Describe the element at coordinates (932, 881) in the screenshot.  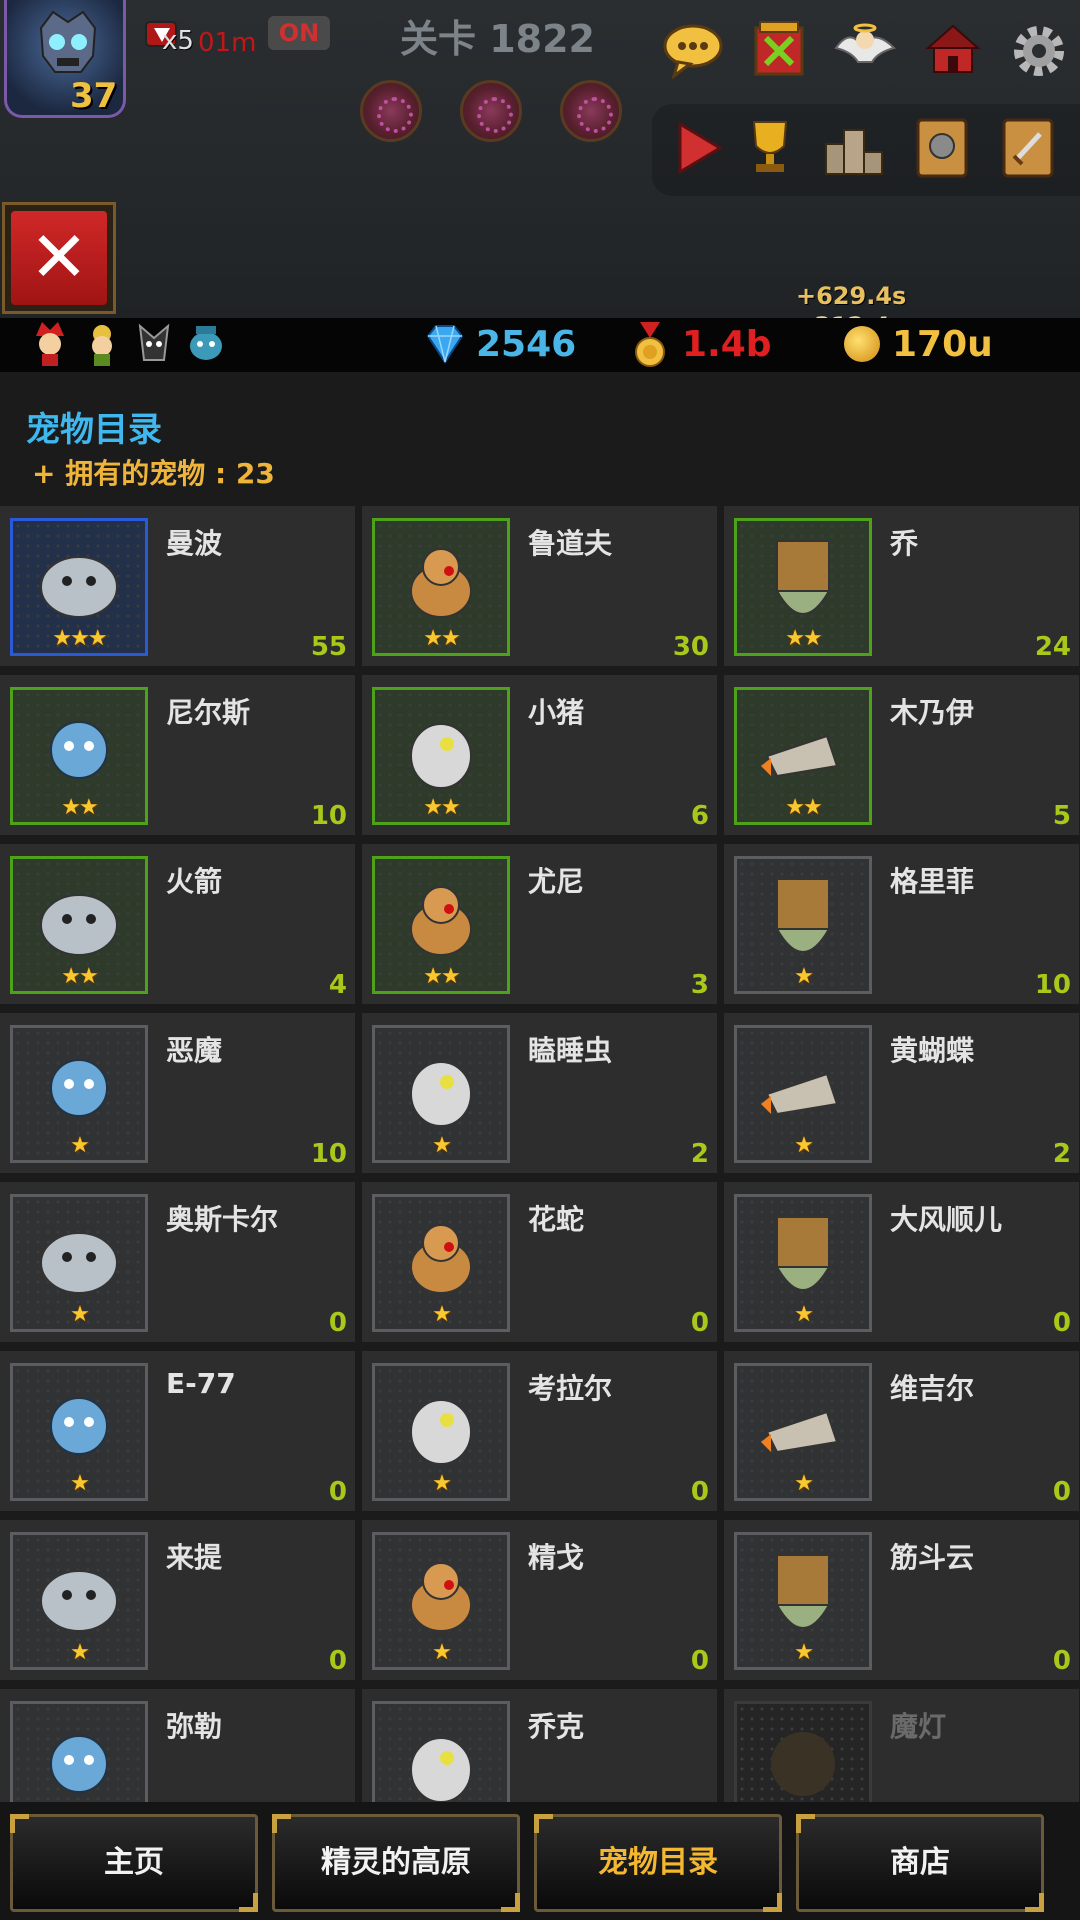
I see `pet-name: 格里菲` at that location.